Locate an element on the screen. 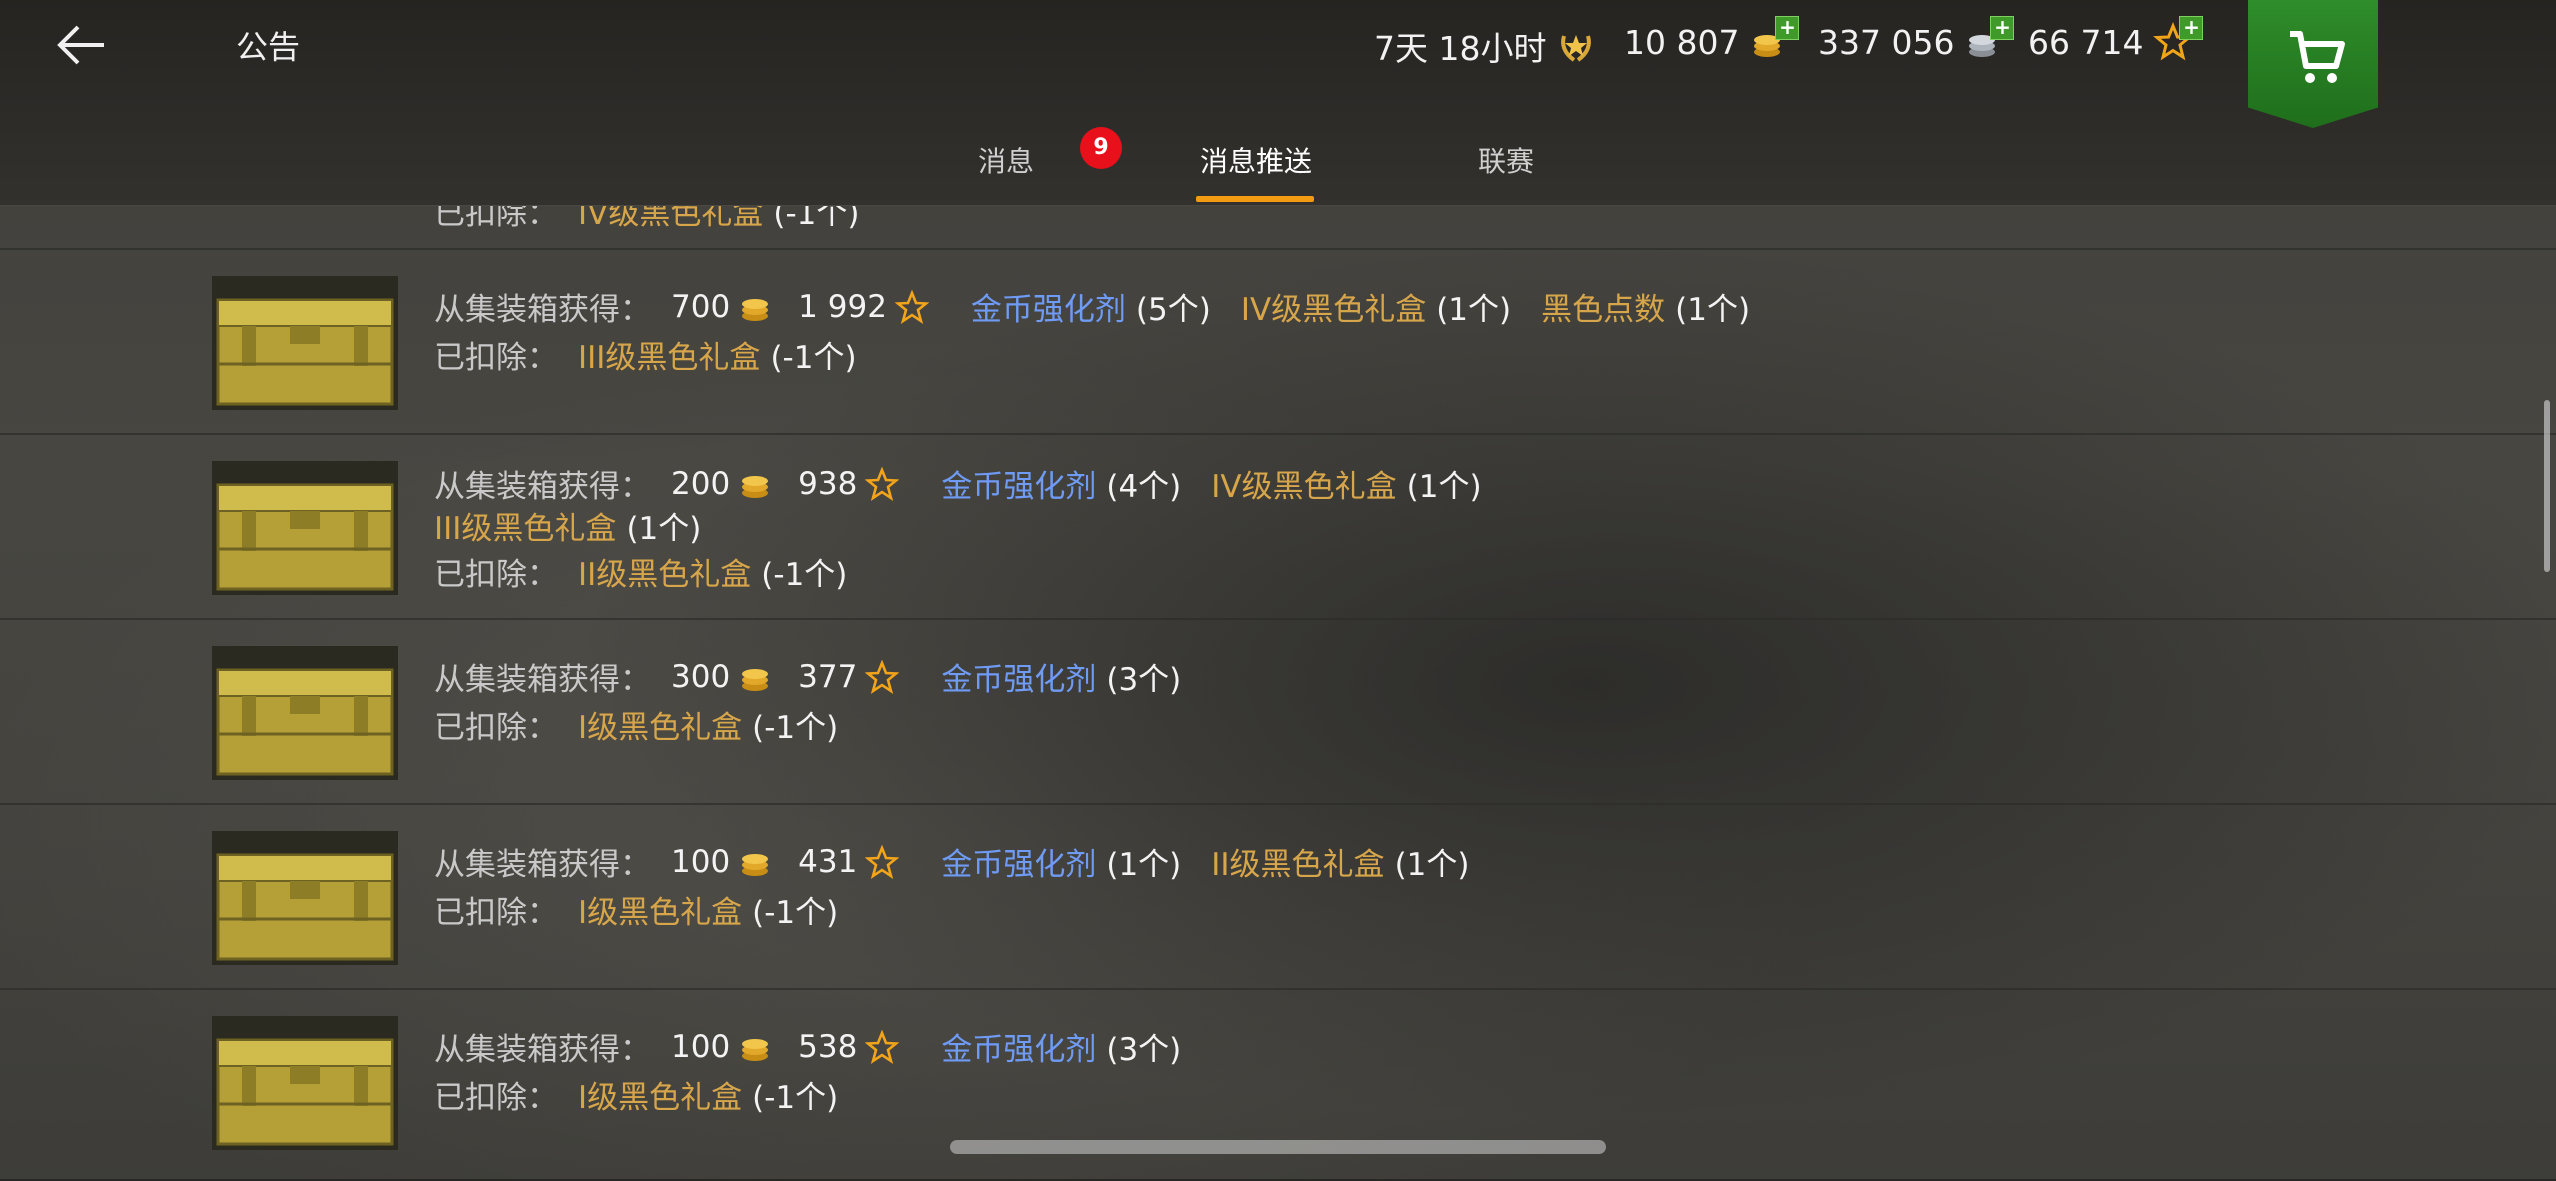 The image size is (2556, 1181). premium-laurel-icon is located at coordinates (1576, 46).